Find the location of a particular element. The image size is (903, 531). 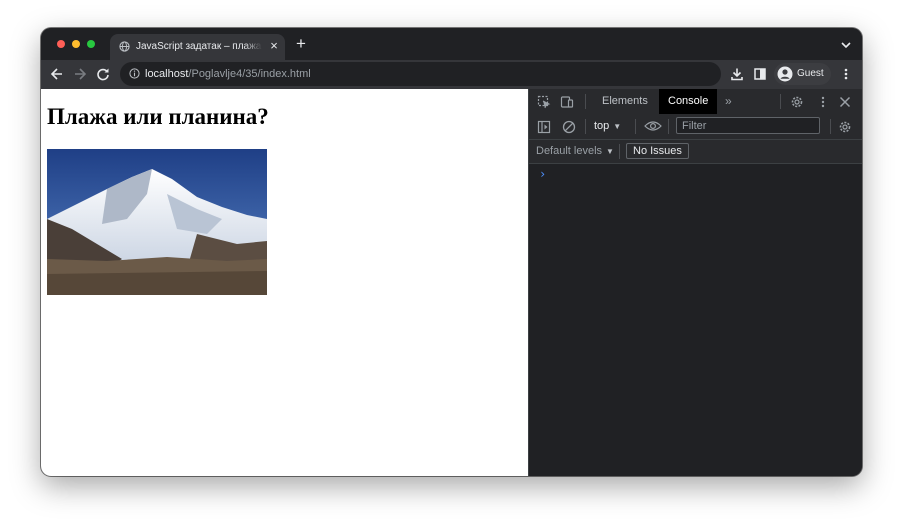

context-select: top ▼ is located at coordinates (607, 126).